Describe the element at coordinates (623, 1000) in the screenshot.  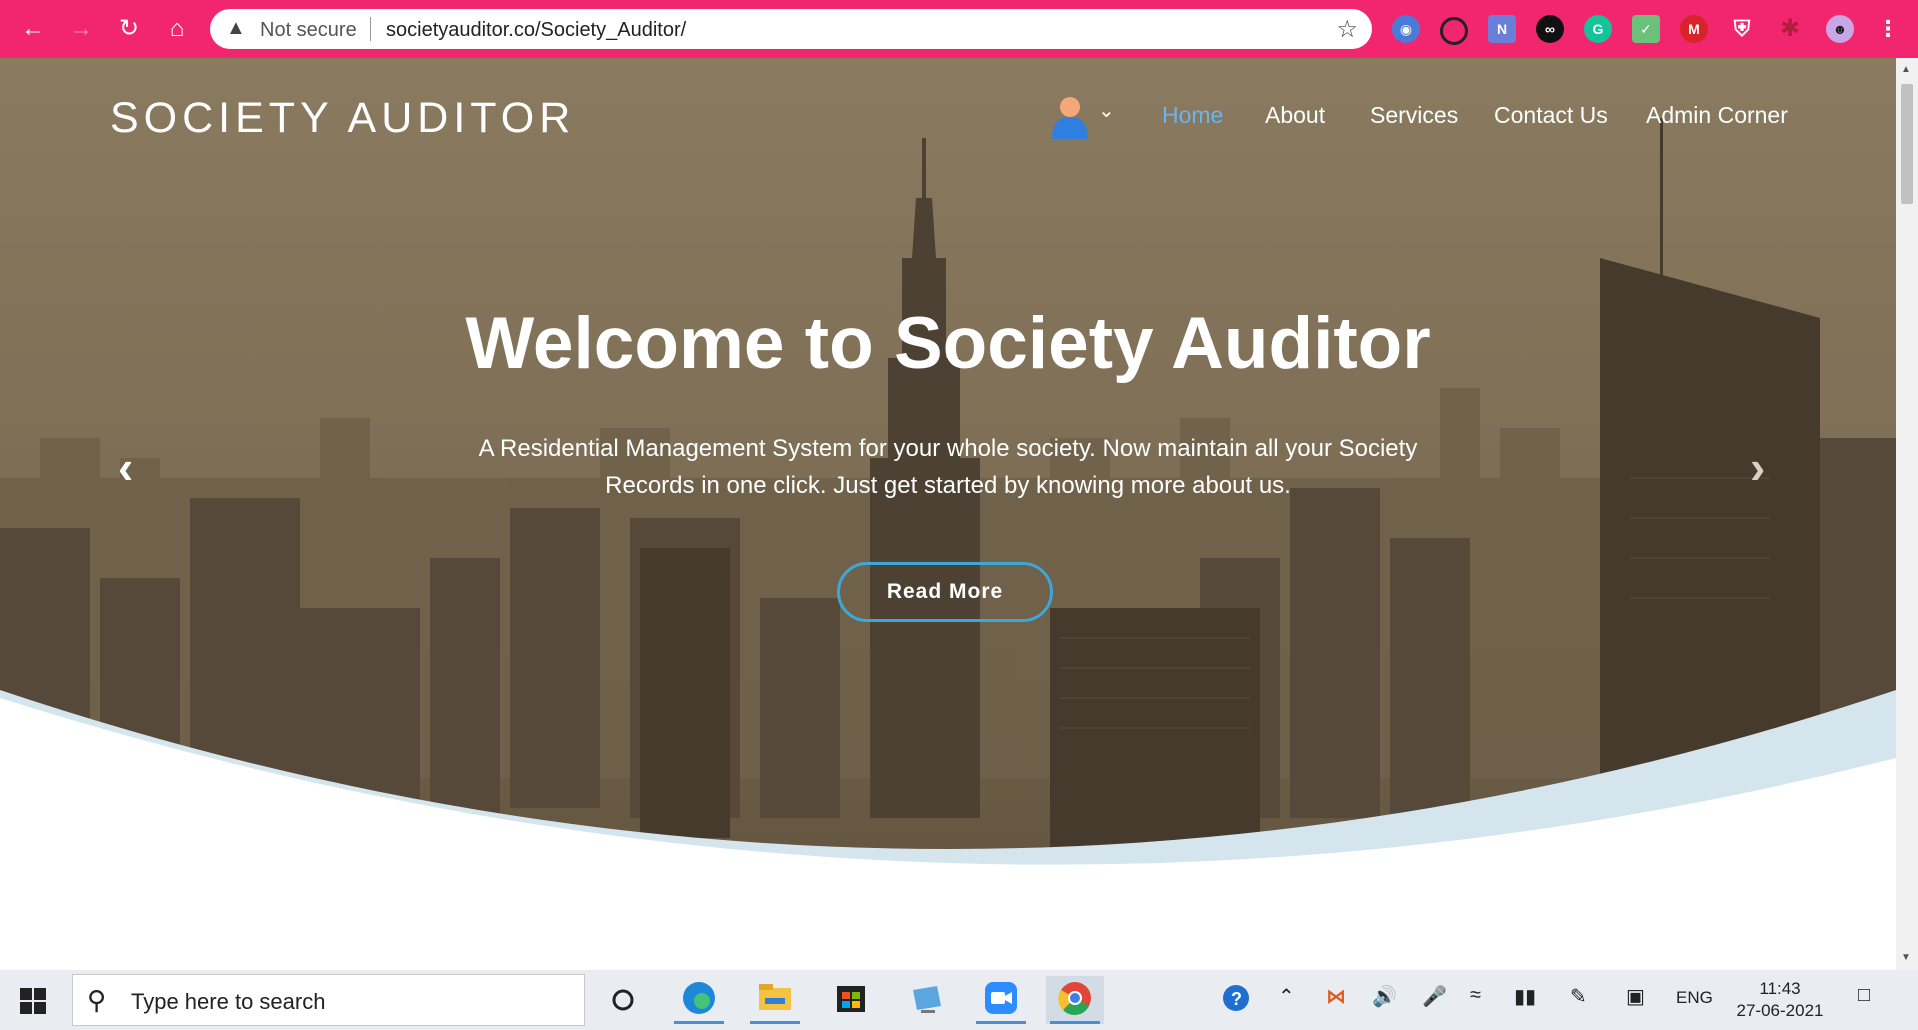
I see `task-view-icon` at that location.